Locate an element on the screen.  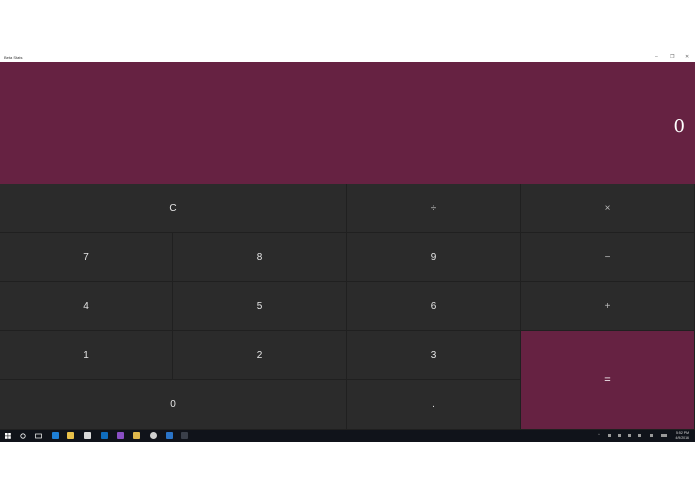
app-icon is located at coordinates (153, 435).